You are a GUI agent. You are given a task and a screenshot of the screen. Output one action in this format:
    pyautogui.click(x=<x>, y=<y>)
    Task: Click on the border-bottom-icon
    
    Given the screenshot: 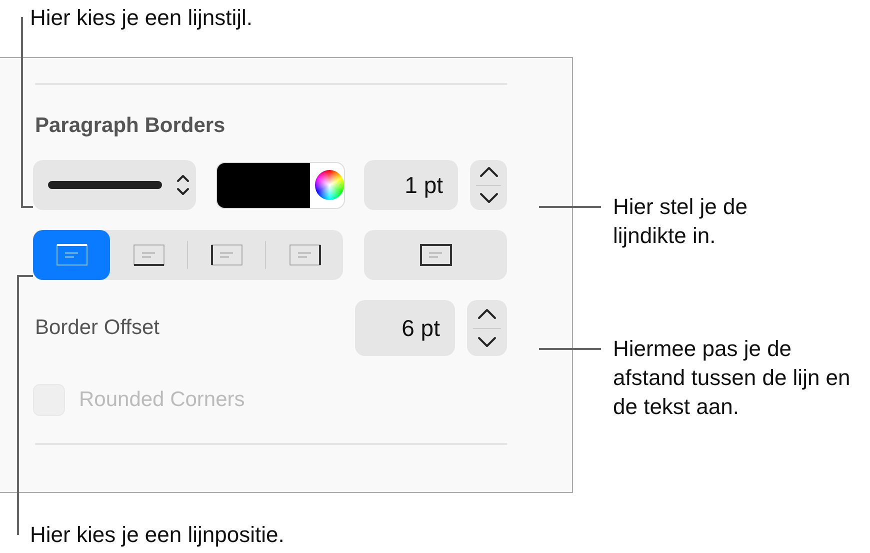 What is the action you would take?
    pyautogui.click(x=148, y=255)
    